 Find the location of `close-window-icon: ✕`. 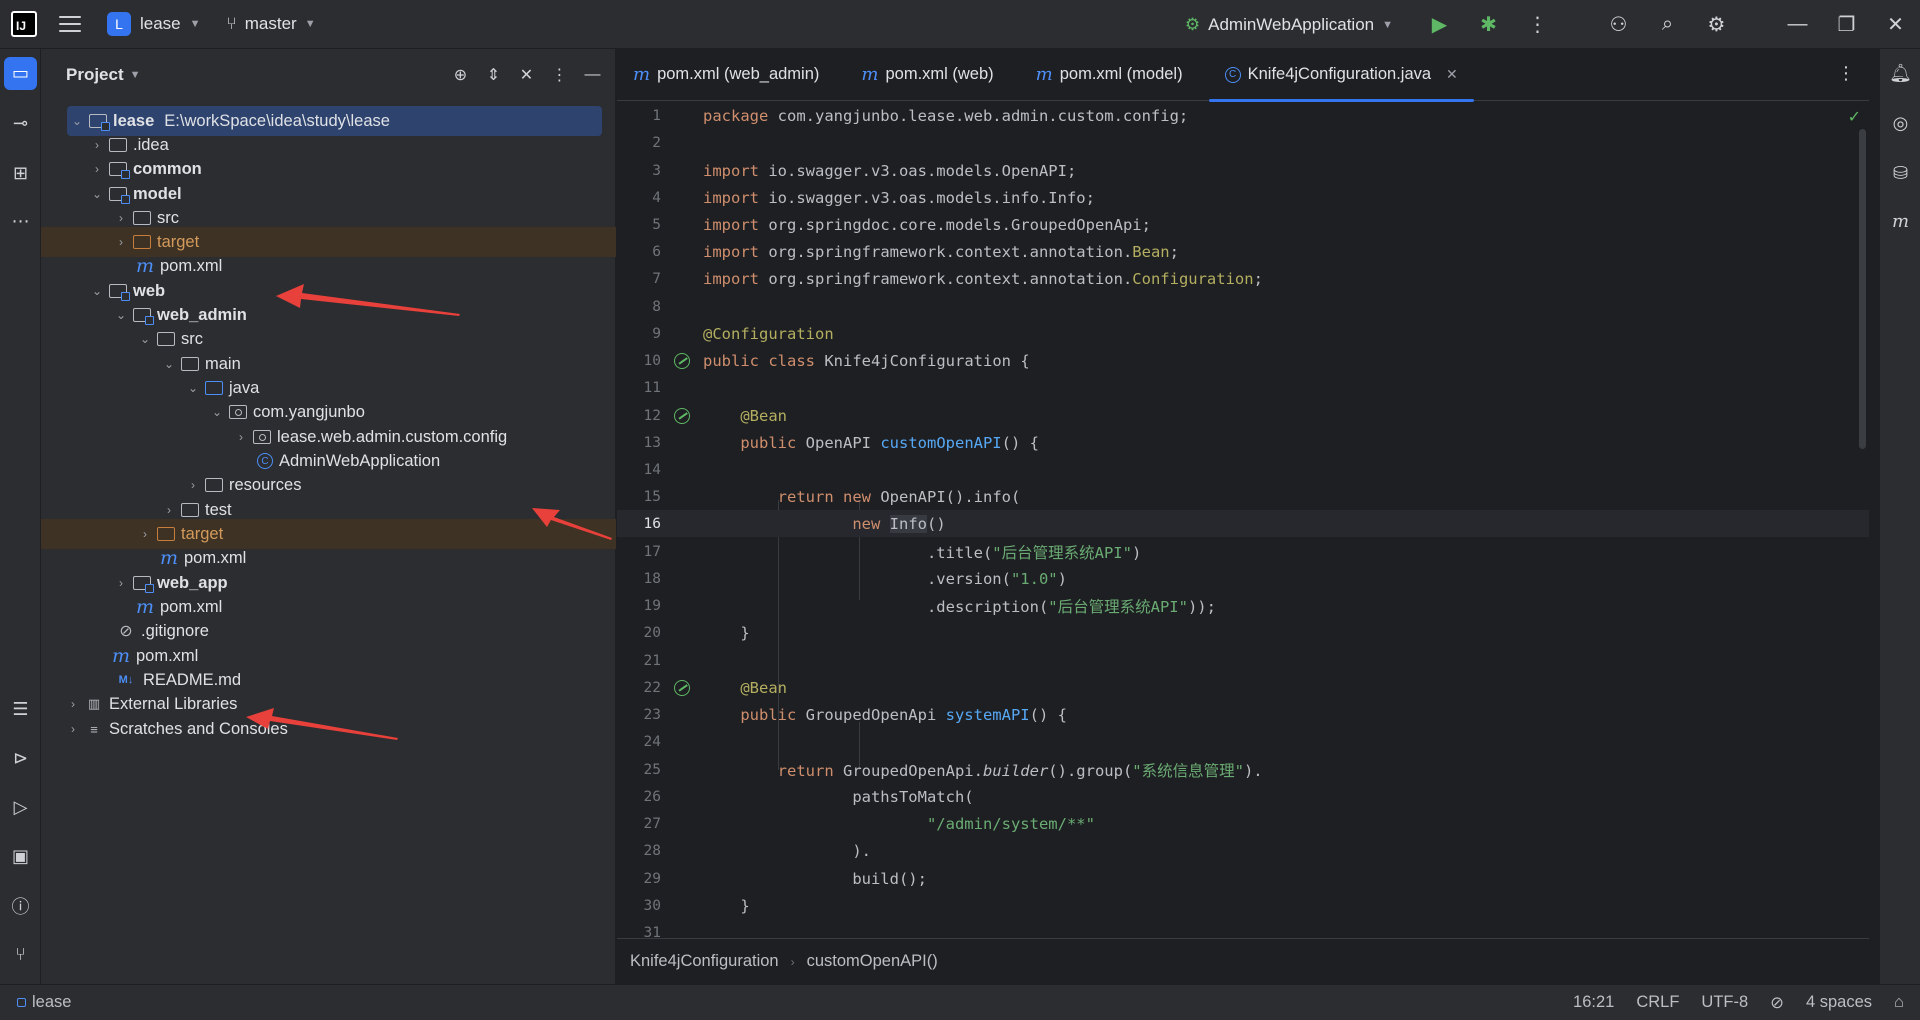

close-window-icon: ✕ is located at coordinates (1895, 24).